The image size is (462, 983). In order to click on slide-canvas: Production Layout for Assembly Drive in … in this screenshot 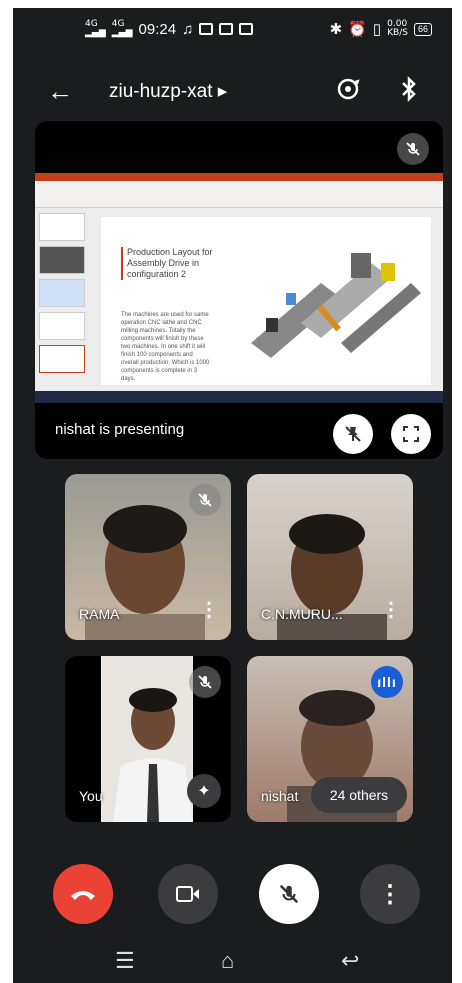, I will do `click(266, 301)`.